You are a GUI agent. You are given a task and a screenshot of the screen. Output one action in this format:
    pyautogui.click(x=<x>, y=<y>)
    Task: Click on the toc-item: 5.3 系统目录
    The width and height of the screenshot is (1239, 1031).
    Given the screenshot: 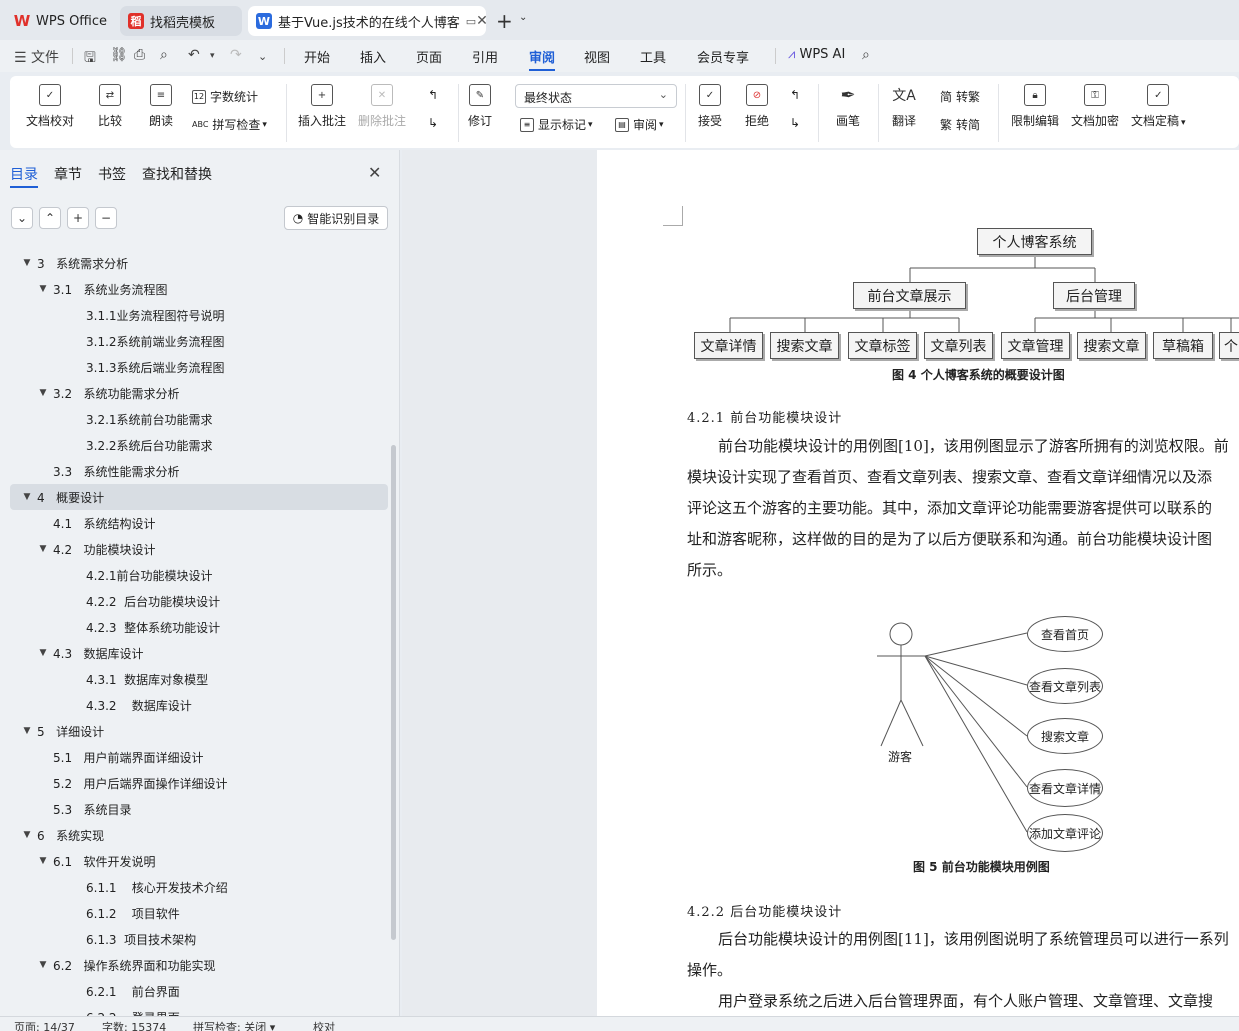 What is the action you would take?
    pyautogui.click(x=199, y=809)
    